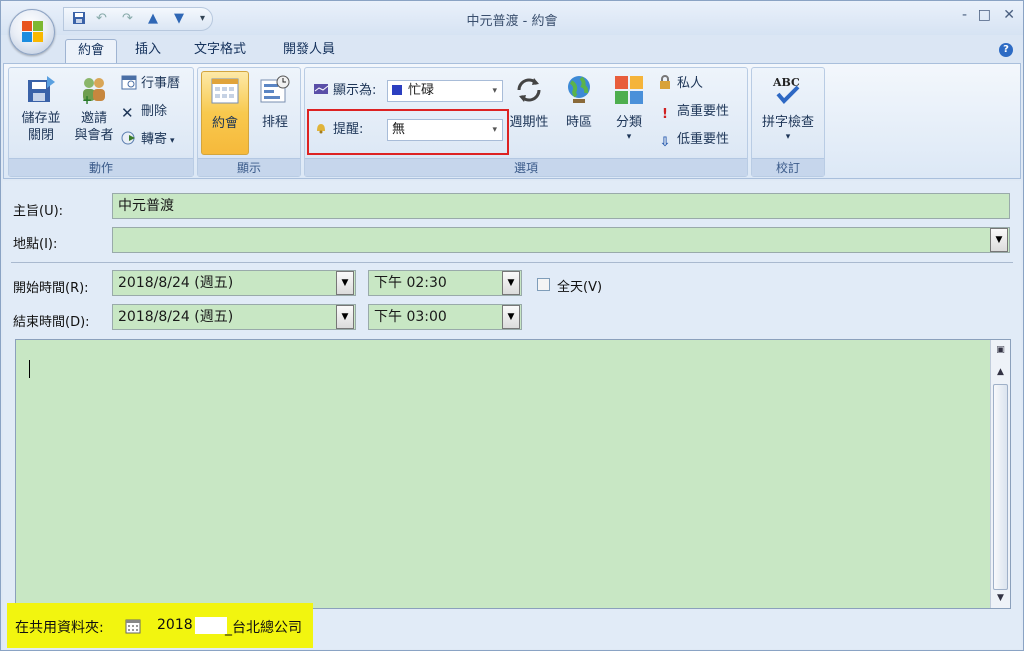 This screenshot has width=1024, height=651. I want to click on save-close-icon, so click(41, 90).